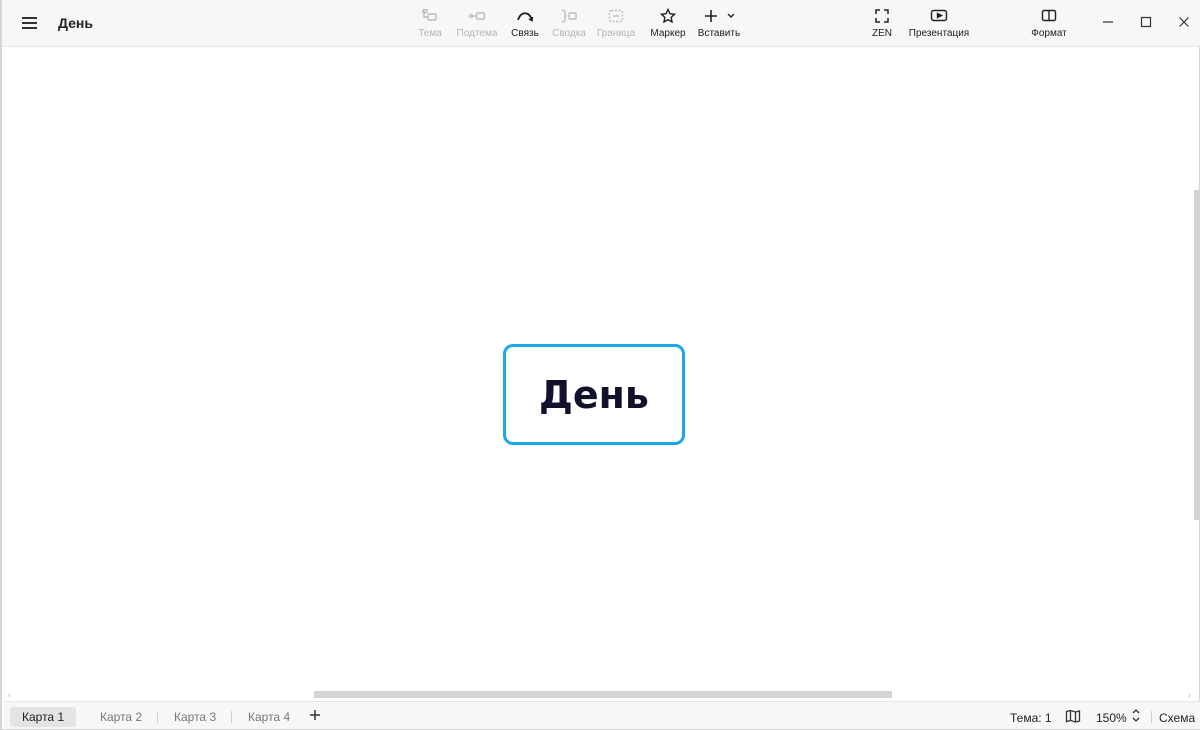 The image size is (1200, 730). What do you see at coordinates (525, 33) in the screenshot?
I see `relationship-label: Связь` at bounding box center [525, 33].